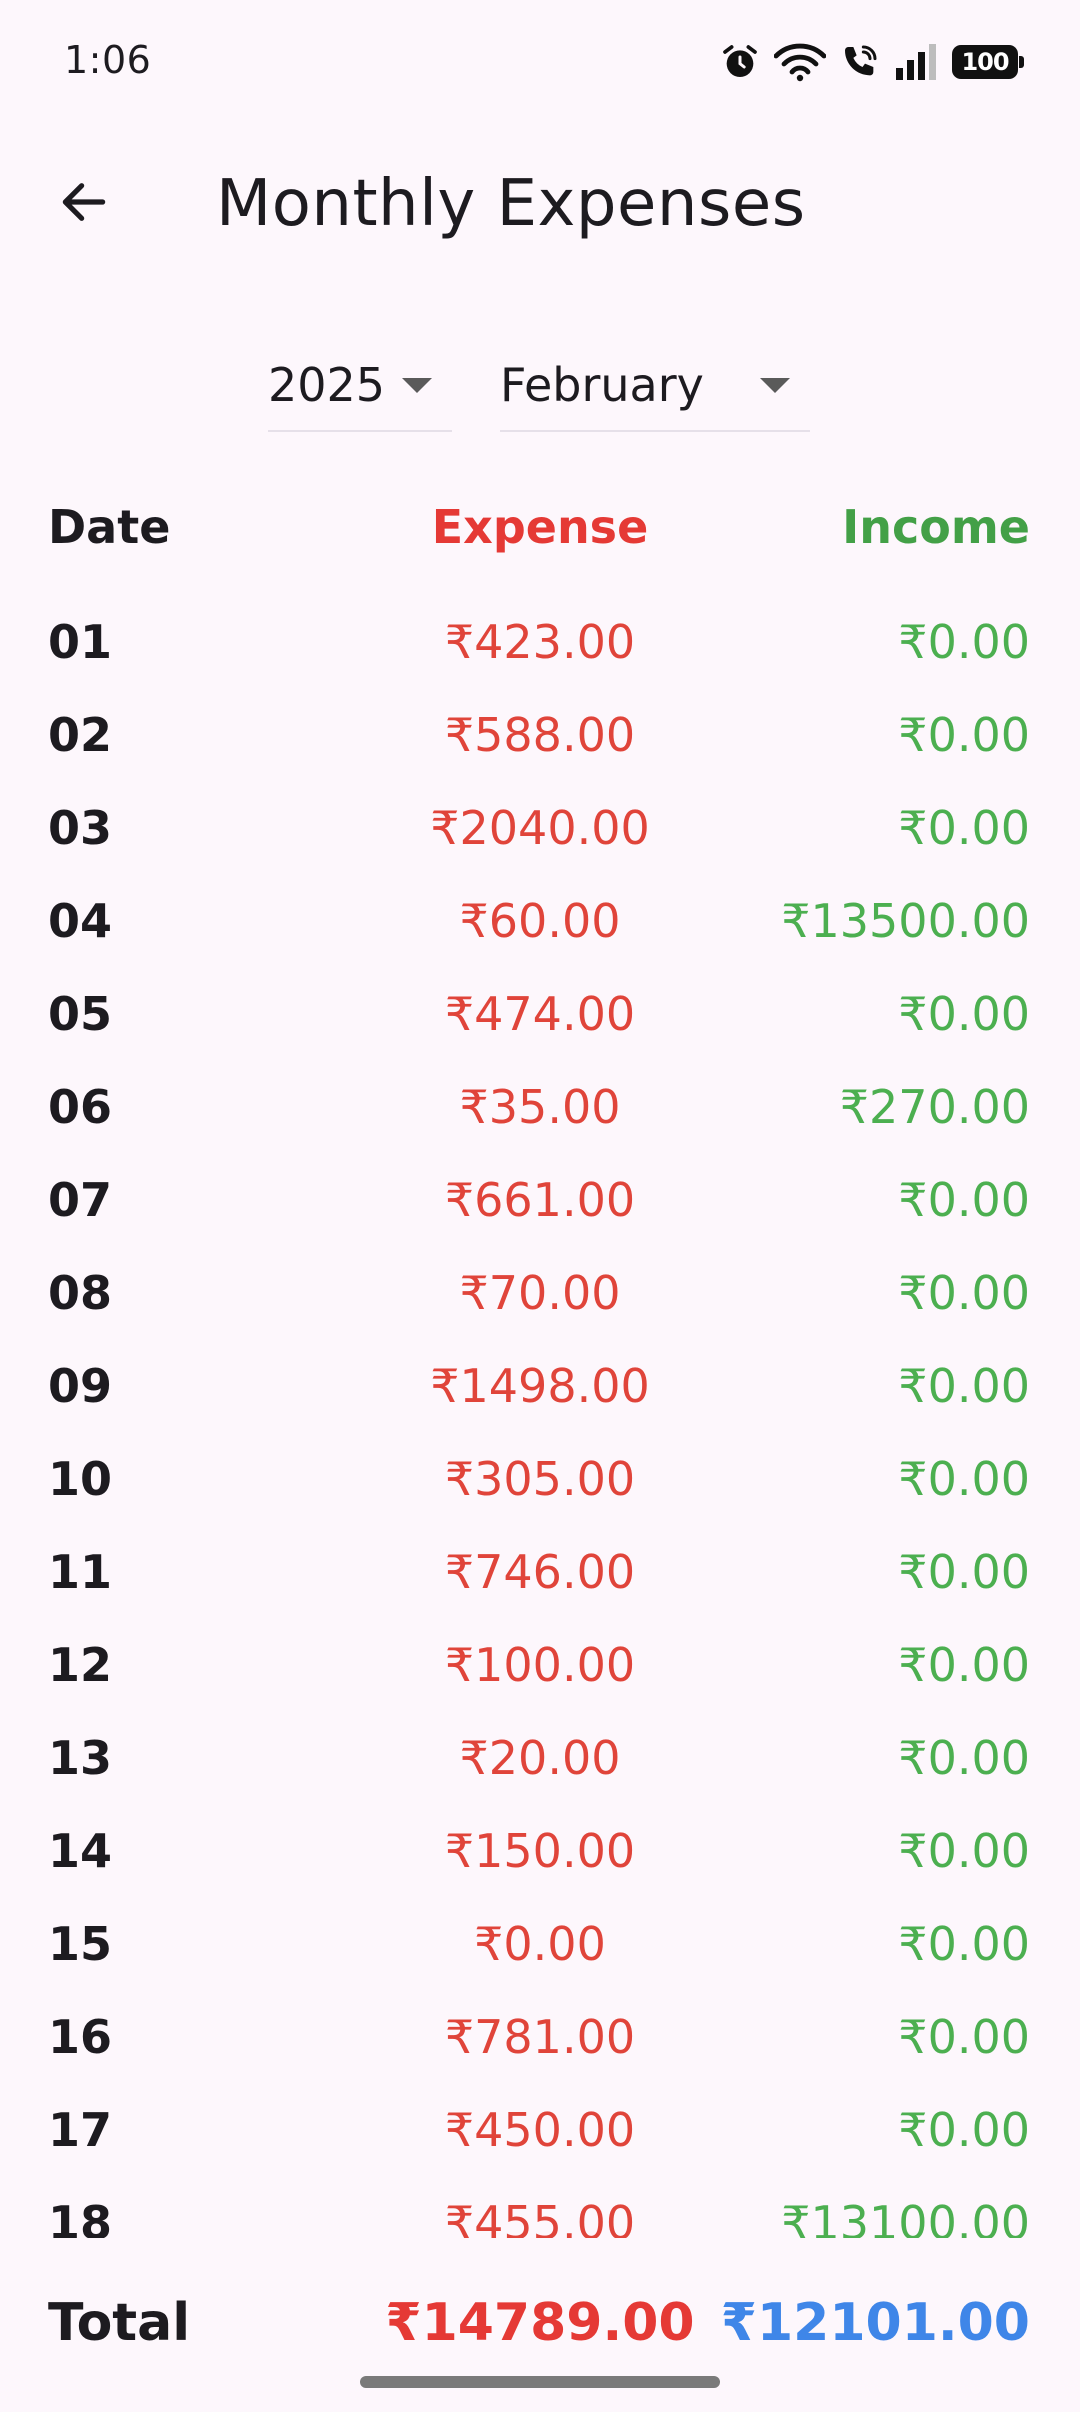 The image size is (1080, 2412). I want to click on page-title: Monthly Expenses, so click(511, 204).